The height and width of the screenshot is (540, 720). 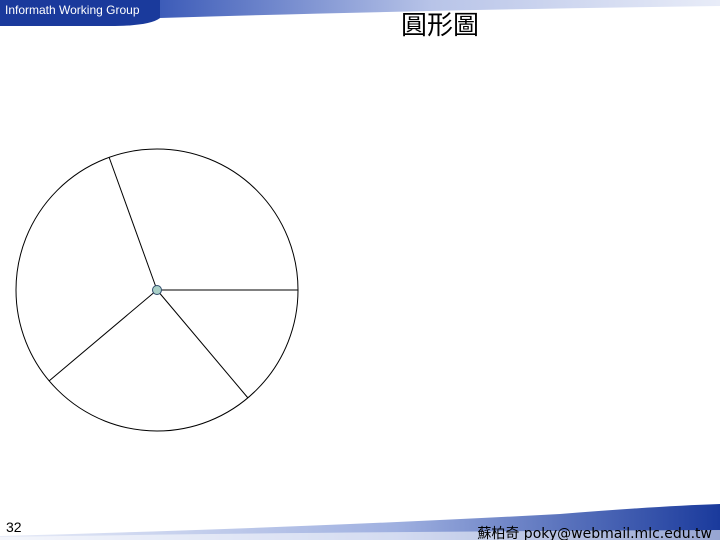 What do you see at coordinates (14, 527) in the screenshot?
I see `page-number: 32` at bounding box center [14, 527].